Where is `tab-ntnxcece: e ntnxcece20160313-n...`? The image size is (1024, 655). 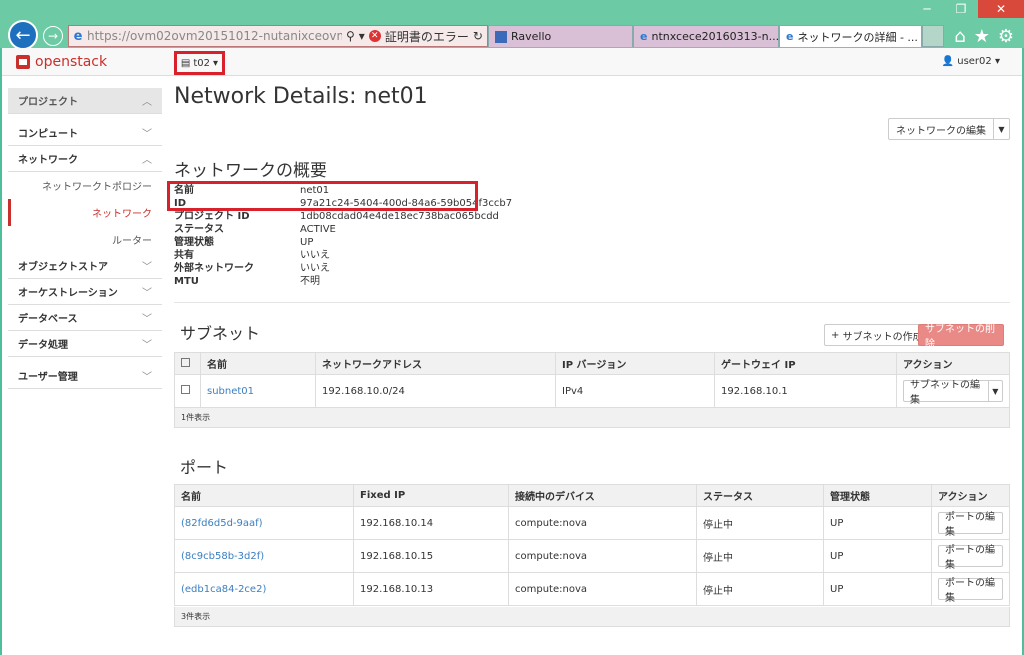
tab-ntnxcece: e ntnxcece20160313-n... is located at coordinates (706, 36).